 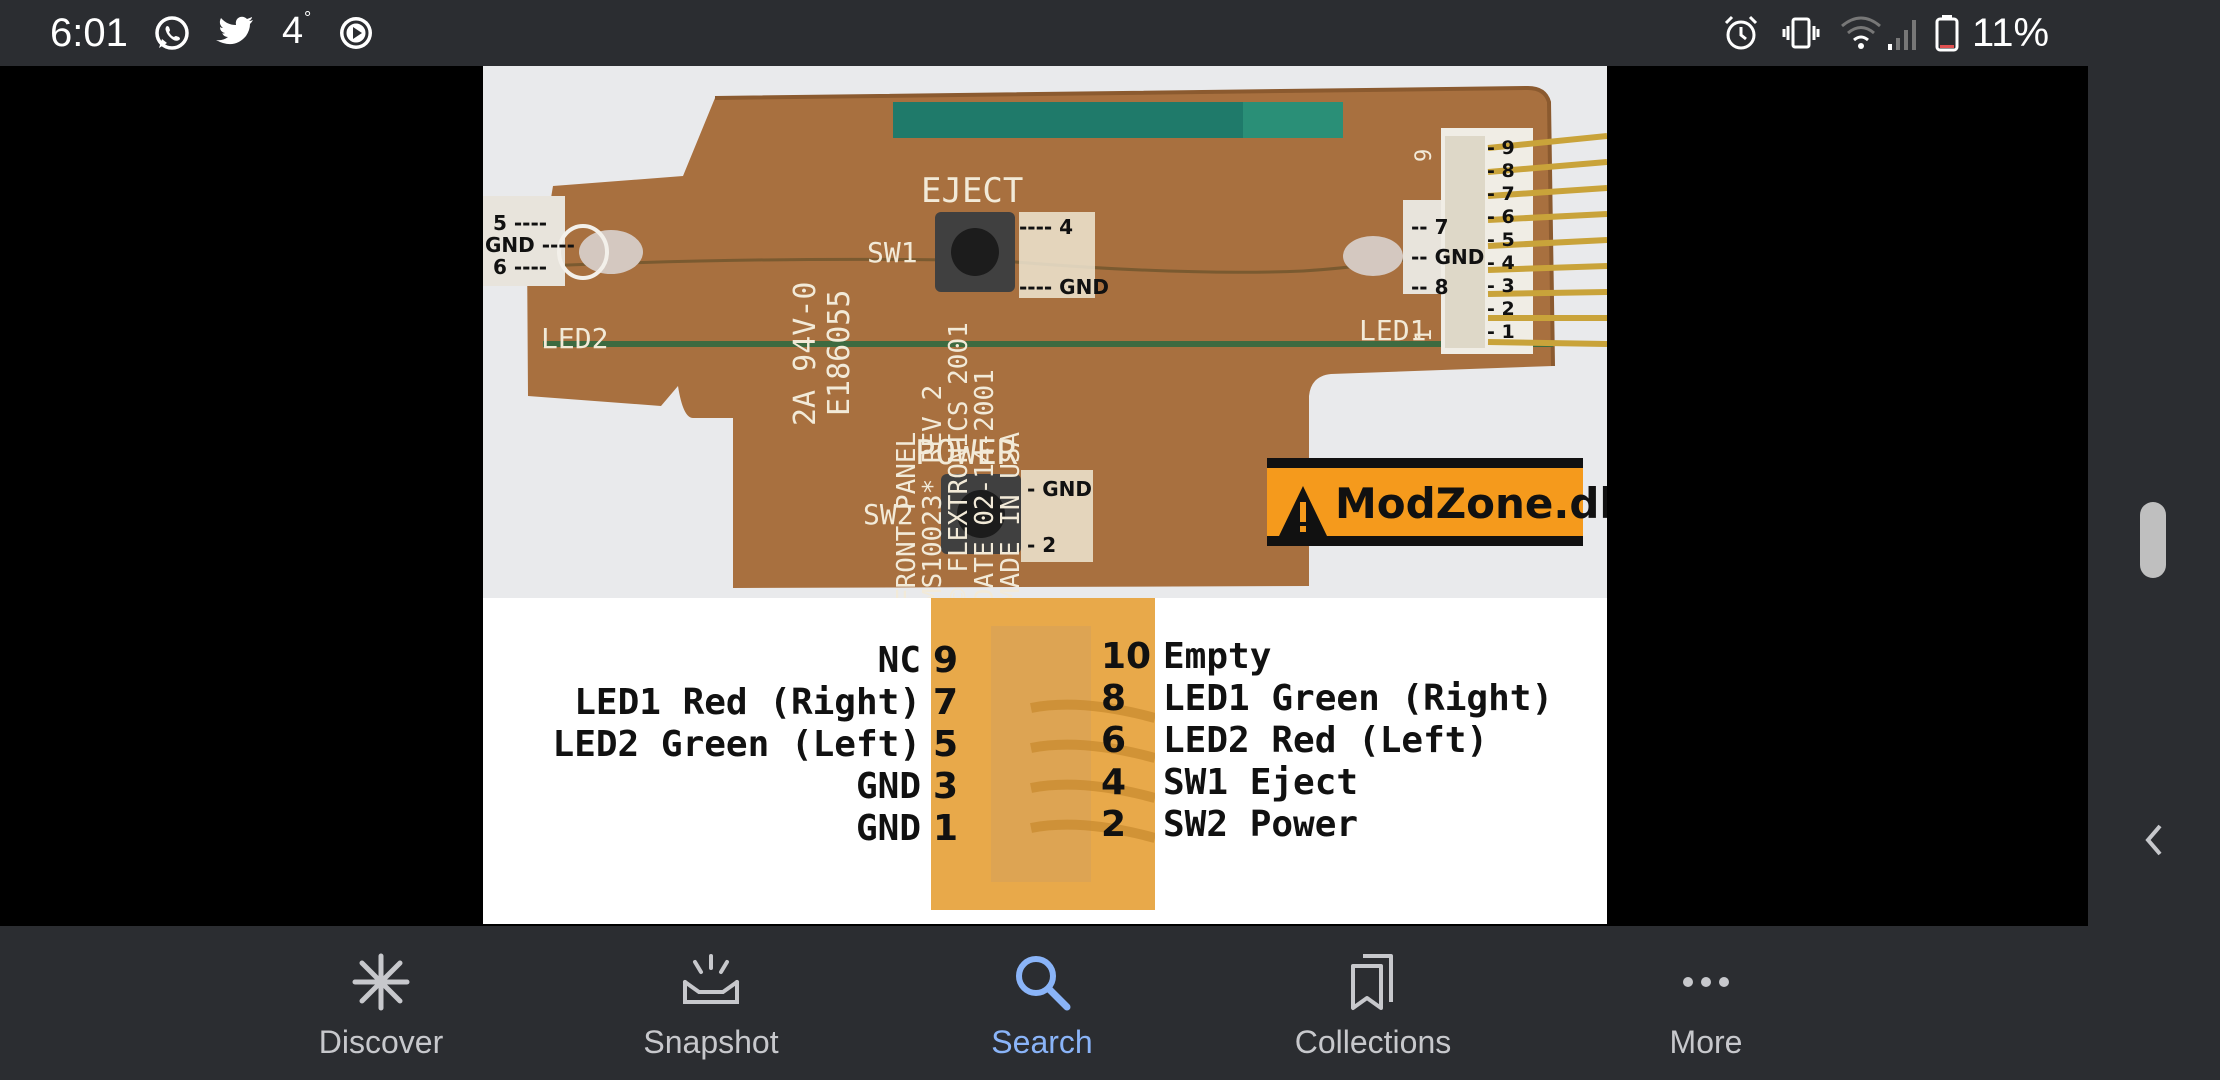 I want to click on led1-pin-label: -- GND, so click(x=1447, y=257).